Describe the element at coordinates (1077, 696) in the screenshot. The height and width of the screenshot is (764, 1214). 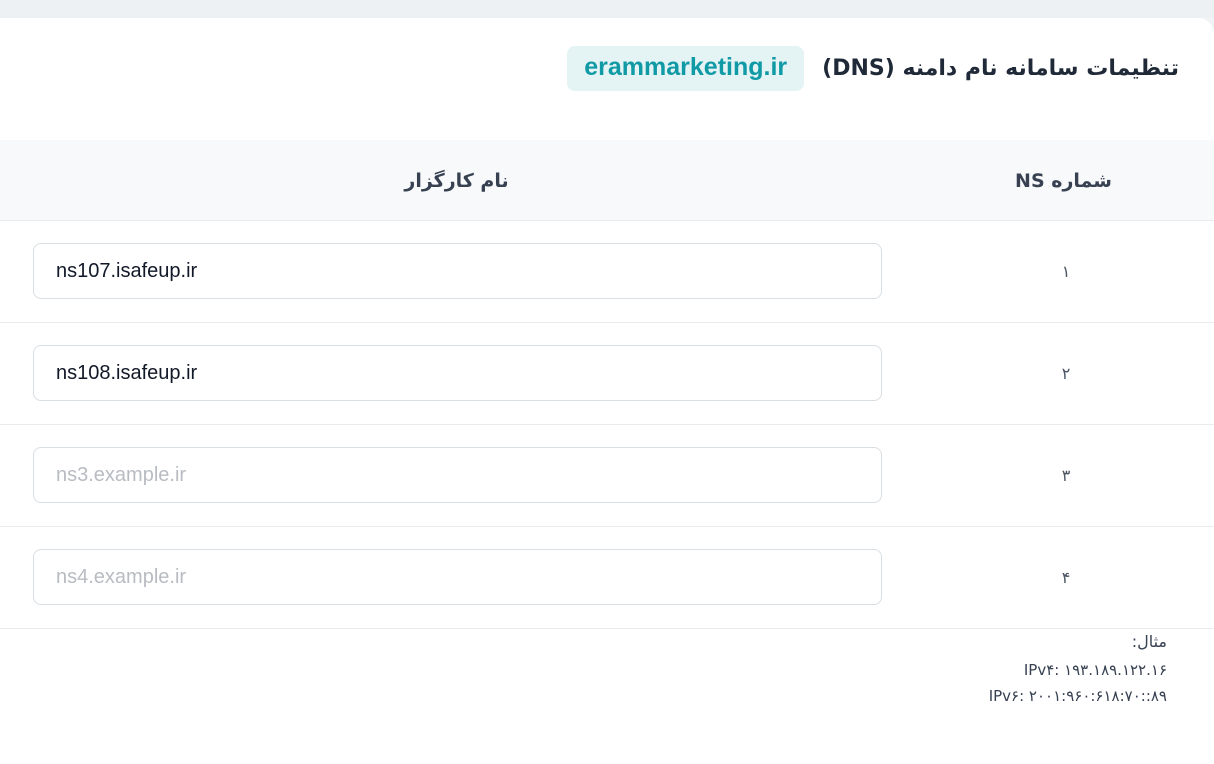
I see `example-ipv6: IPv۶: ۲۰۰۱:۹۶۰:۶۱۸:۷۰::۸۹` at that location.